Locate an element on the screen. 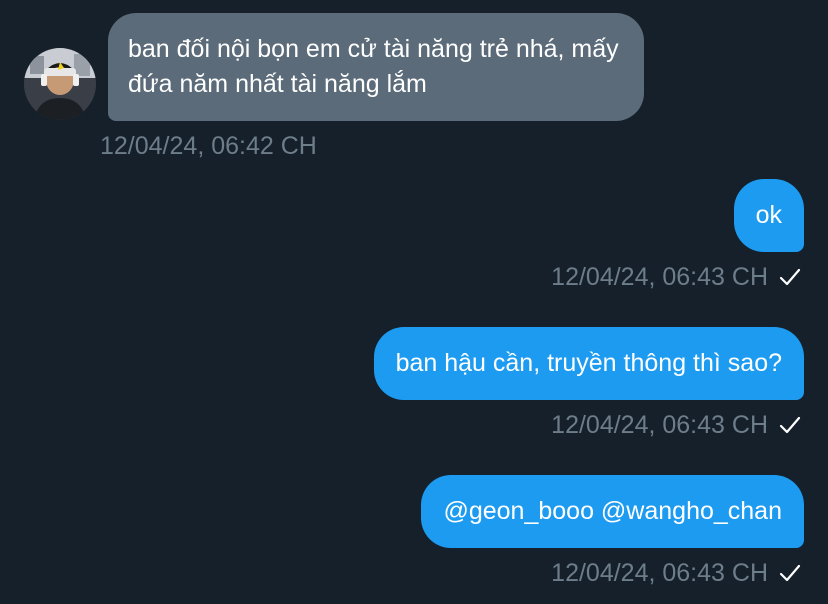  incoming-message-timestamp: 12/04/24, 06:42 CH is located at coordinates (208, 146).